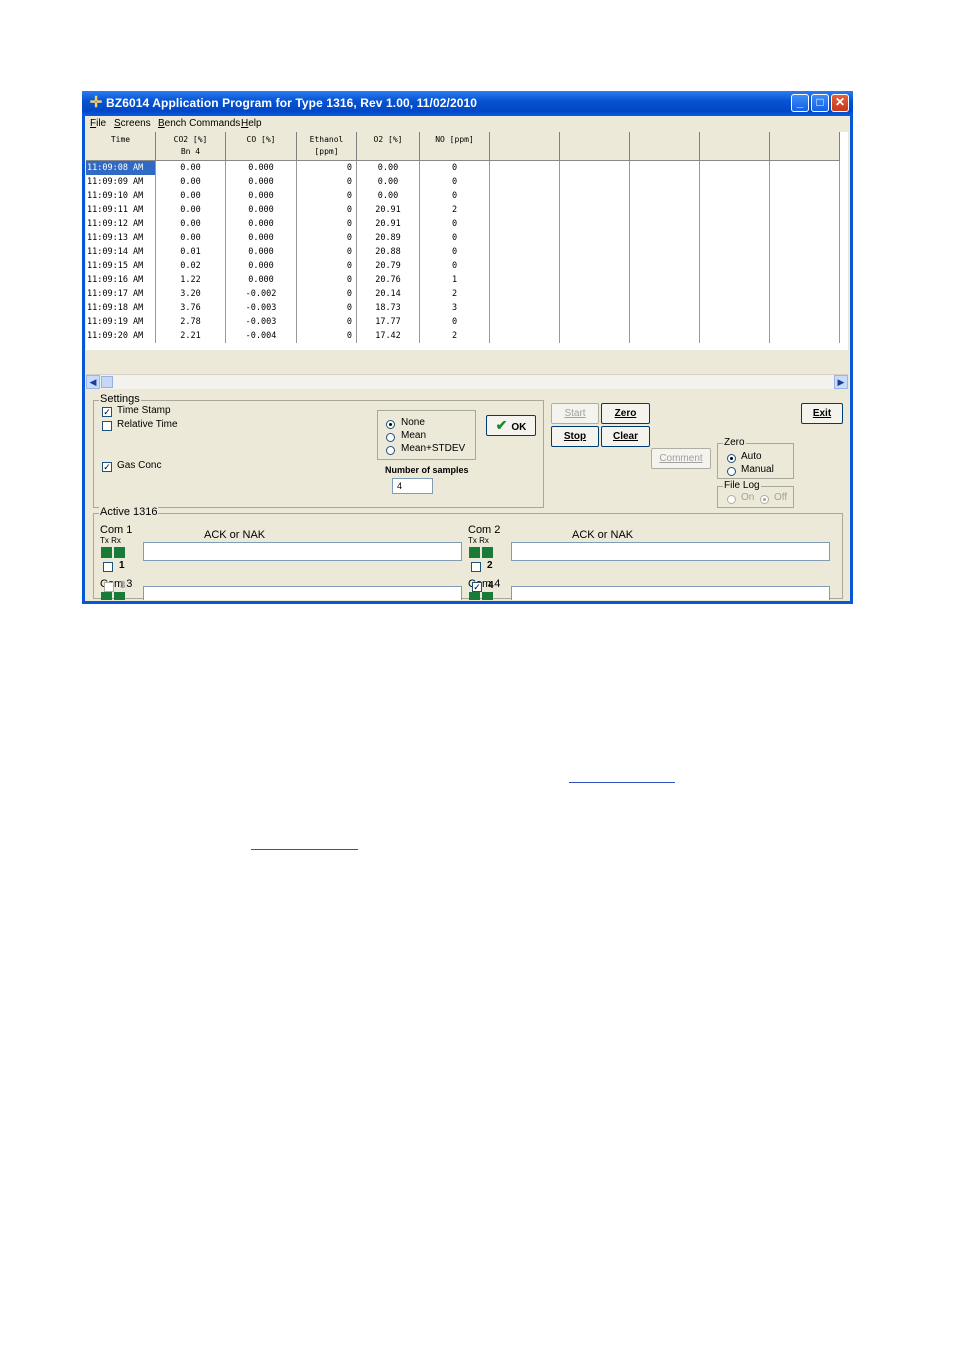 The height and width of the screenshot is (1350, 955). Describe the element at coordinates (121, 252) in the screenshot. I see `table-cell: 11:09:14 AM` at that location.